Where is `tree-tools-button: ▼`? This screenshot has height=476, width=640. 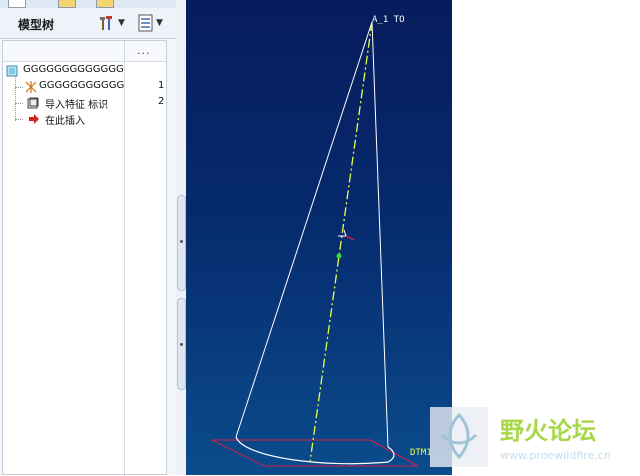
tree-tools-button: ▼ is located at coordinates (111, 23).